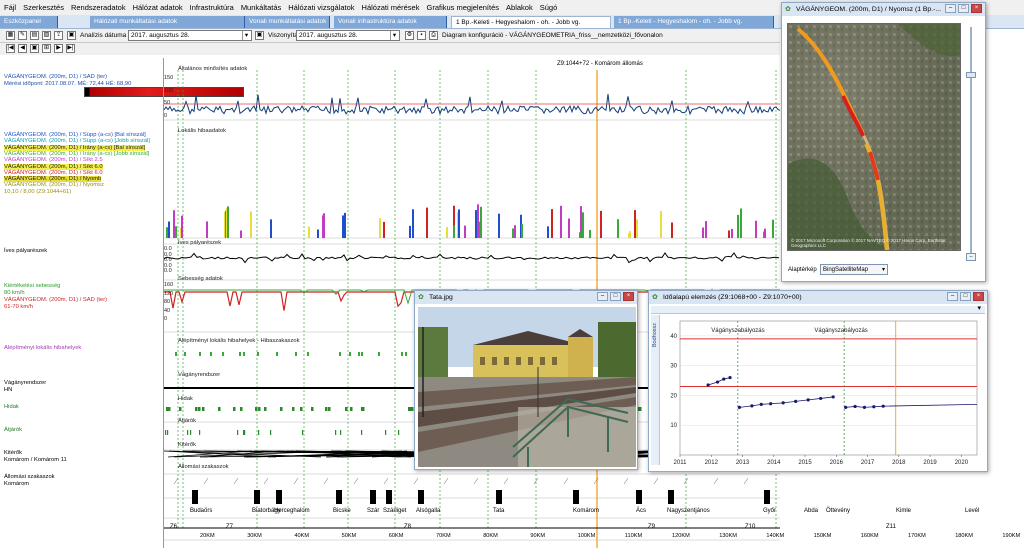  I want to click on menu-item: Munkáltatás, so click(261, 7).